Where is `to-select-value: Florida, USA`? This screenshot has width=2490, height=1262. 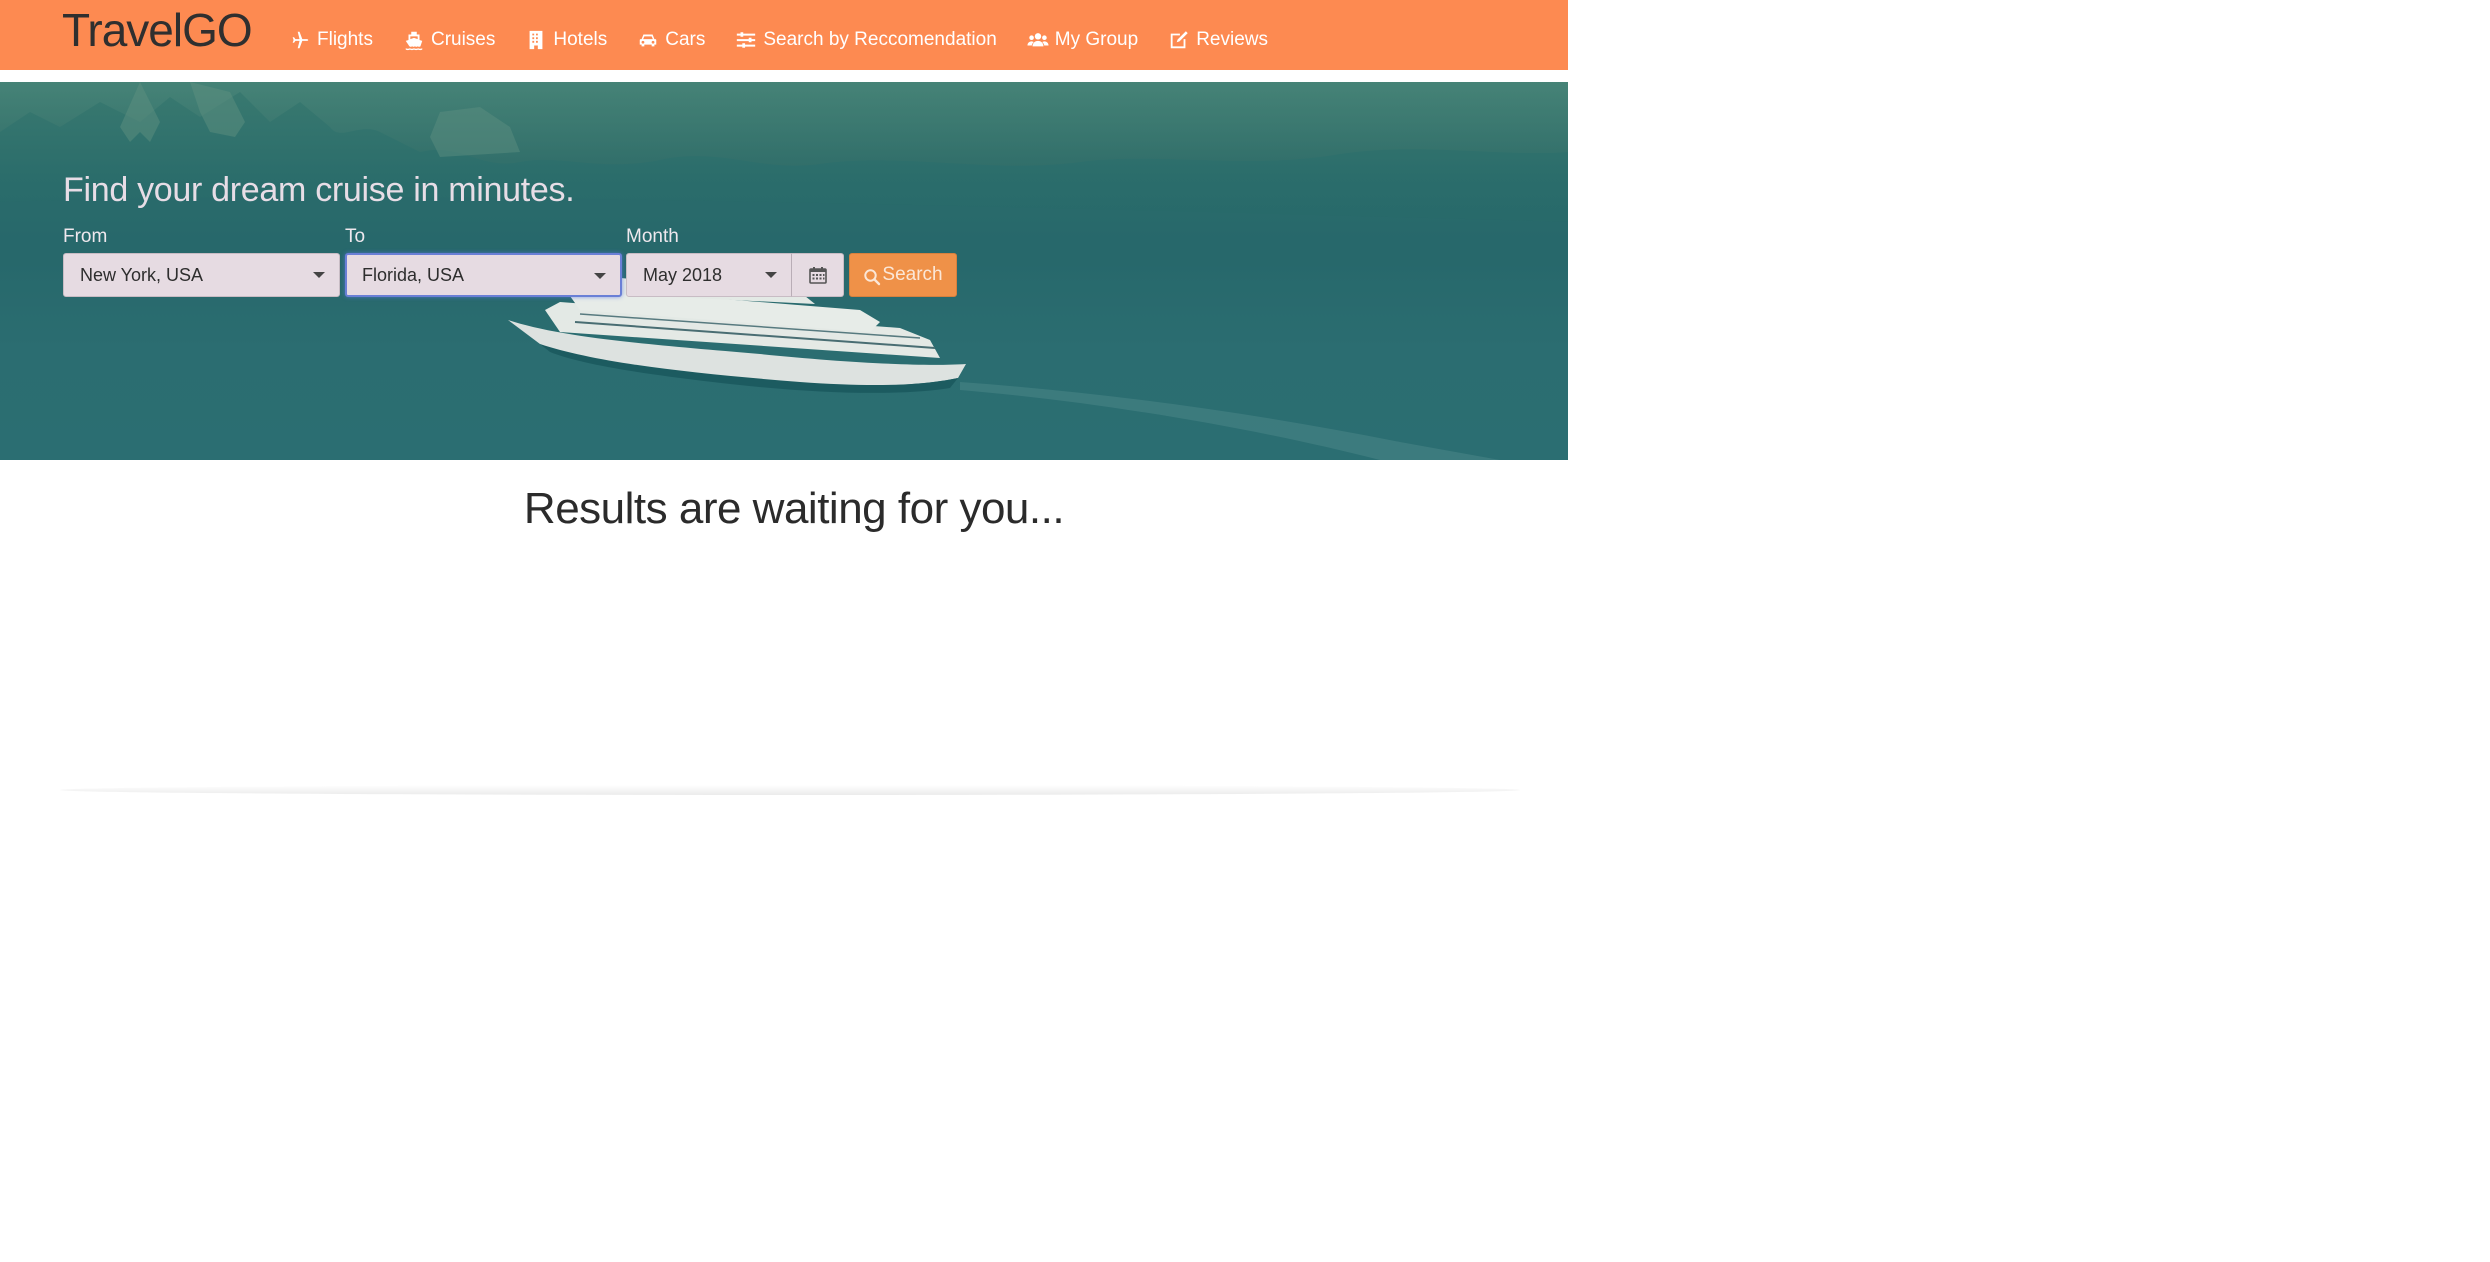 to-select-value: Florida, USA is located at coordinates (413, 275).